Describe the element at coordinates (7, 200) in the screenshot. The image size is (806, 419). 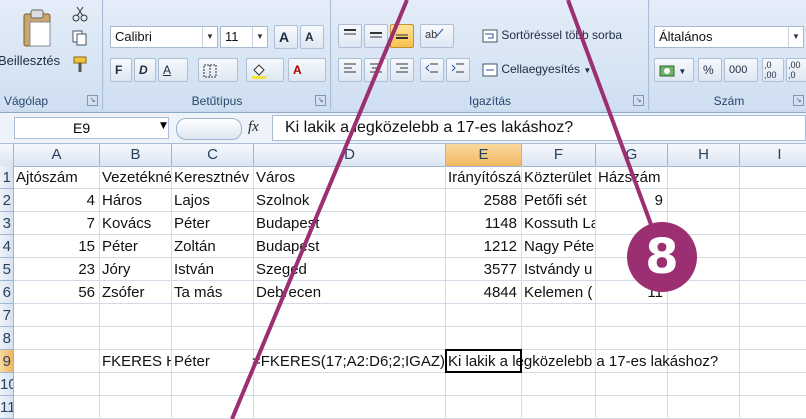
I see `row-header-2: 2` at that location.